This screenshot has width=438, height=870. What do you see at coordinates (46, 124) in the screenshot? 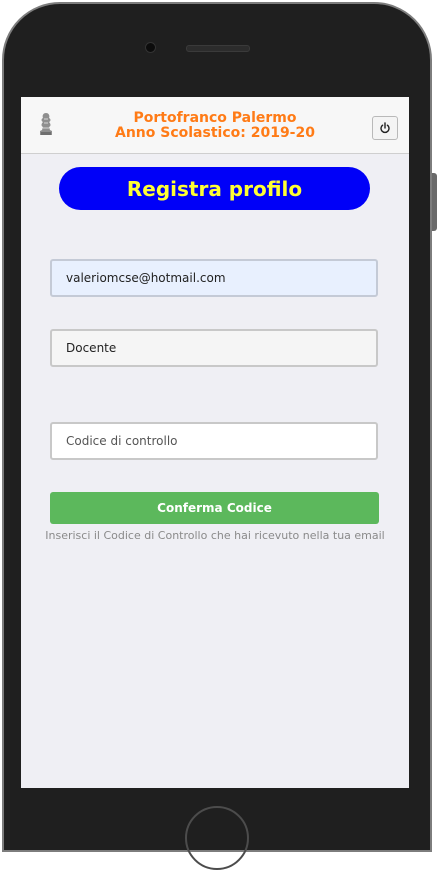
I see `portofranco-logo-icon` at bounding box center [46, 124].